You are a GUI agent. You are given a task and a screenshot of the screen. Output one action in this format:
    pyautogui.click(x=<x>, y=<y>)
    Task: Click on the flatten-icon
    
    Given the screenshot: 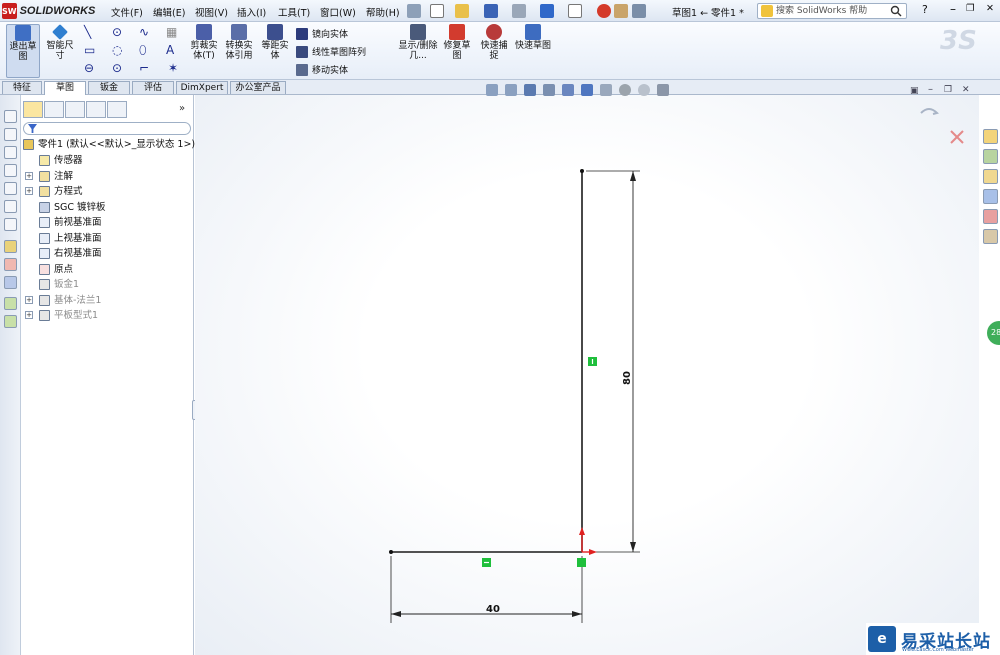 What is the action you would take?
    pyautogui.click(x=10, y=303)
    